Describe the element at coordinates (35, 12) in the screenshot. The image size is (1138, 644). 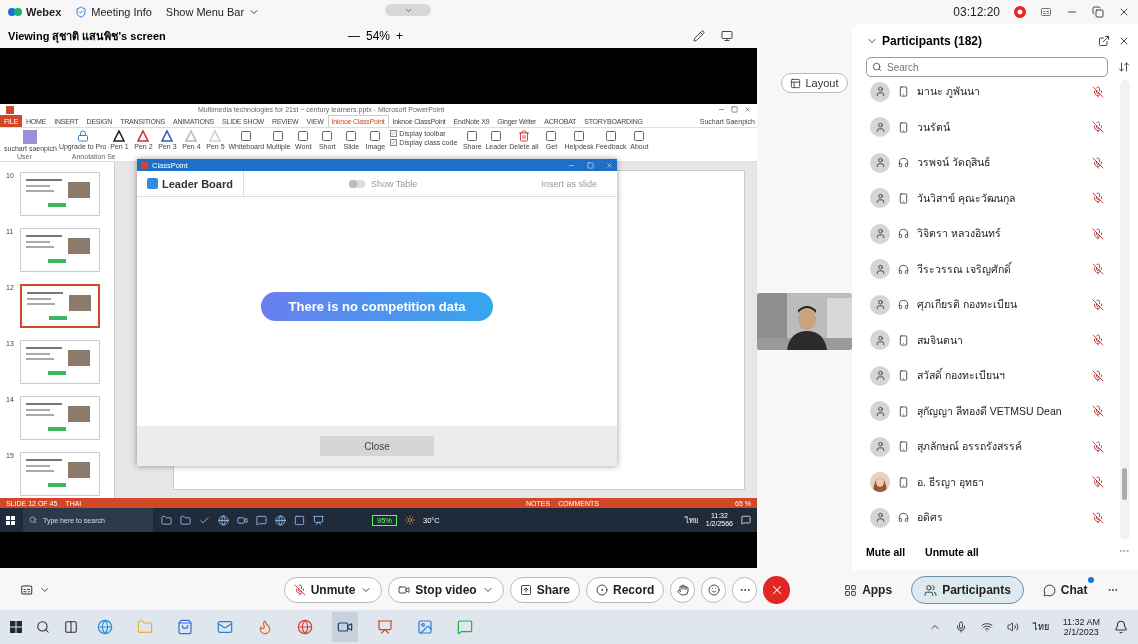
I see `webex-logo: Webex` at that location.